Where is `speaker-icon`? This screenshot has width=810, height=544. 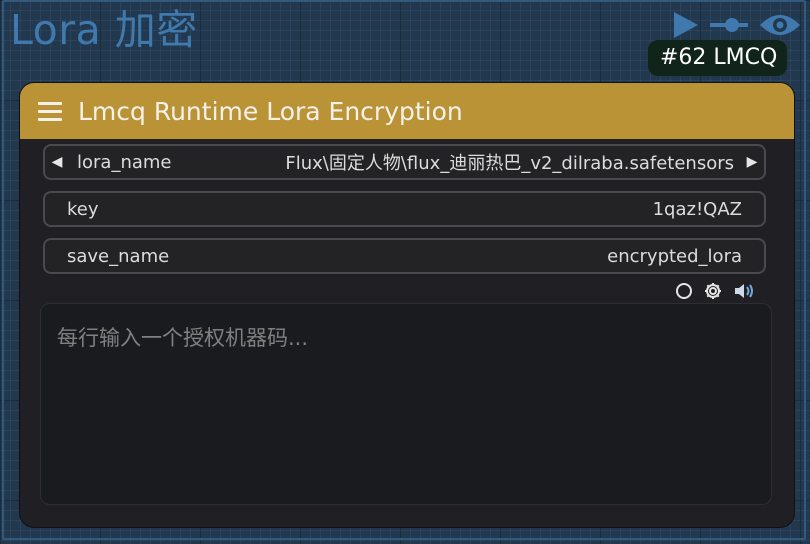 speaker-icon is located at coordinates (744, 293).